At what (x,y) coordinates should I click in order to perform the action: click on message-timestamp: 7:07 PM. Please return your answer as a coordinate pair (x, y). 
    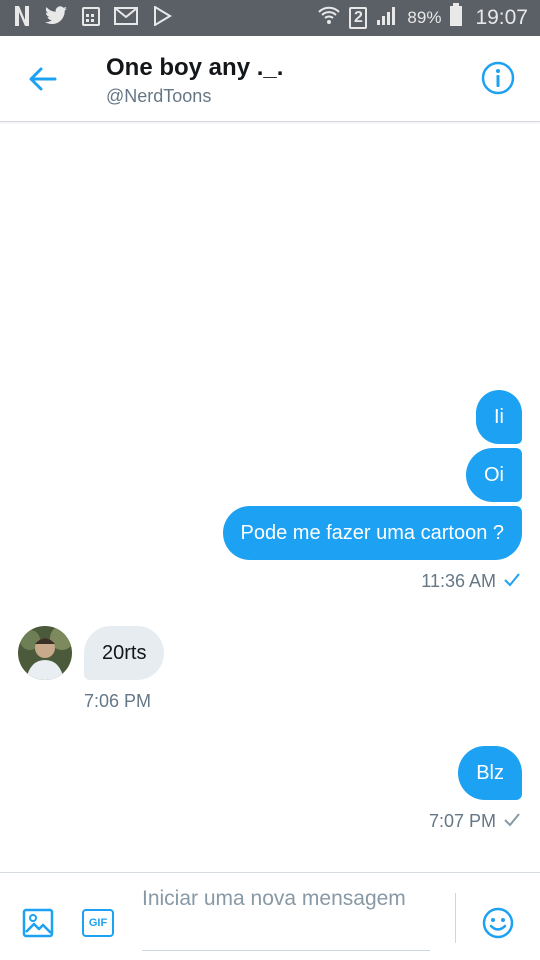
    Looking at the image, I should click on (474, 821).